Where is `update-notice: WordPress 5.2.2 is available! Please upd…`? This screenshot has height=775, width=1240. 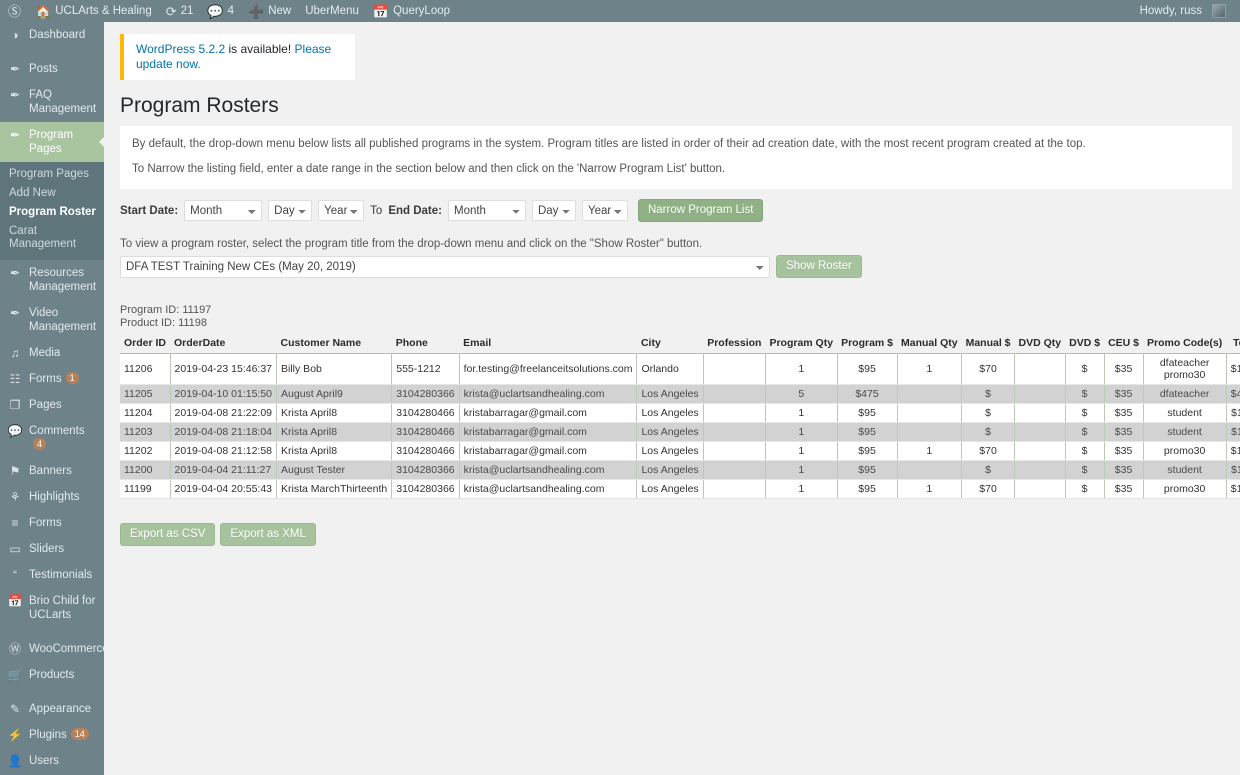
update-notice: WordPress 5.2.2 is available! Please upd… is located at coordinates (237, 57).